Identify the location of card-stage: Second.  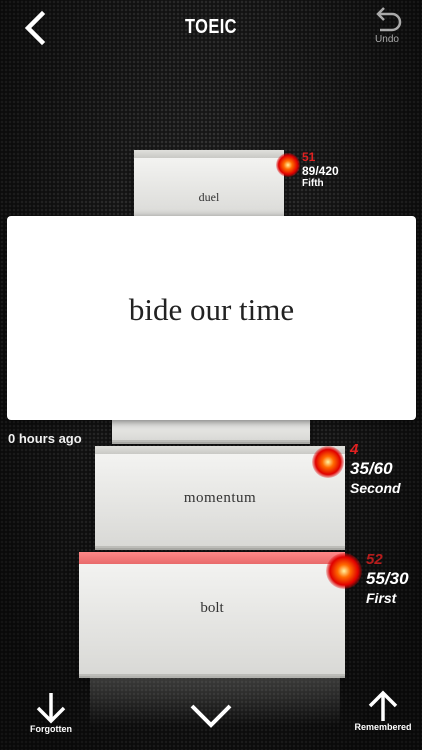
(375, 488).